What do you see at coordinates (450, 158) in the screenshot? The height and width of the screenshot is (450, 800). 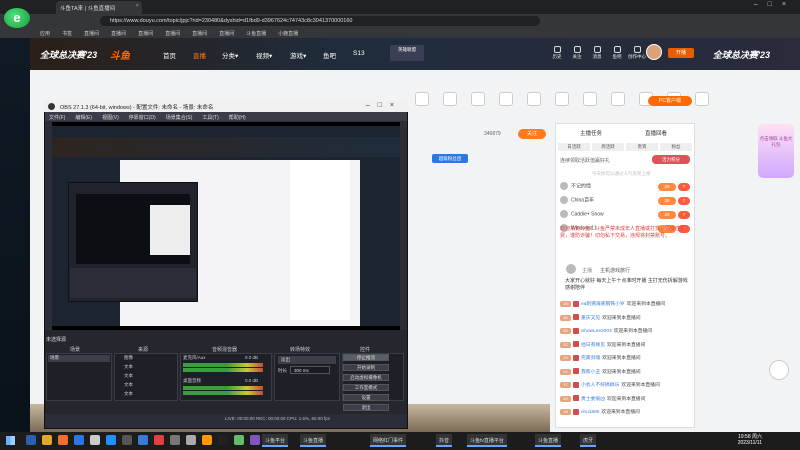 I see `fan-club-badge: 超级粉丝团` at bounding box center [450, 158].